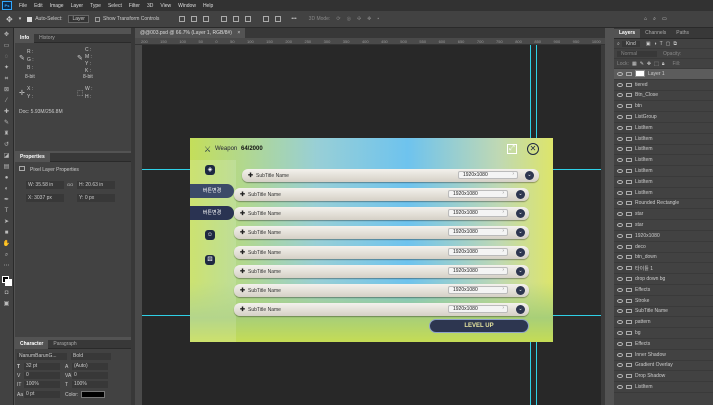  I want to click on layer-row: Drop Shadow, so click(663, 377).